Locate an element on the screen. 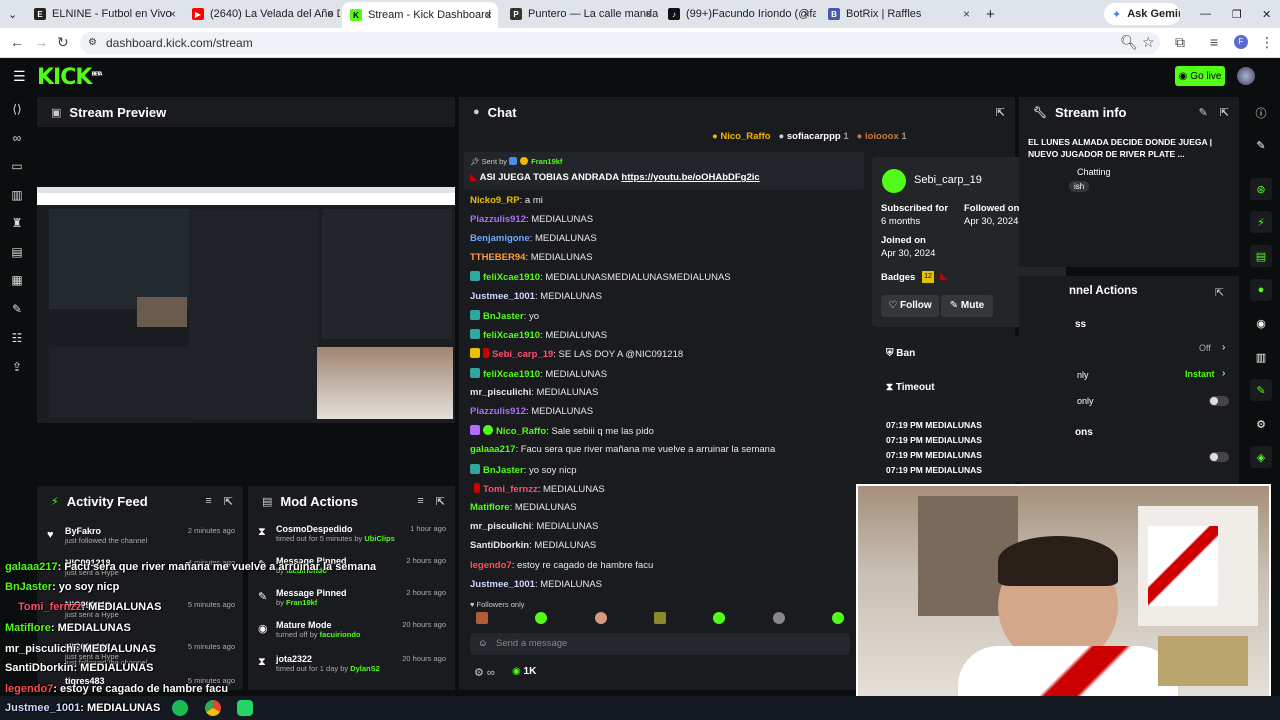  extensions-icon: ⧉ is located at coordinates (1180, 42).